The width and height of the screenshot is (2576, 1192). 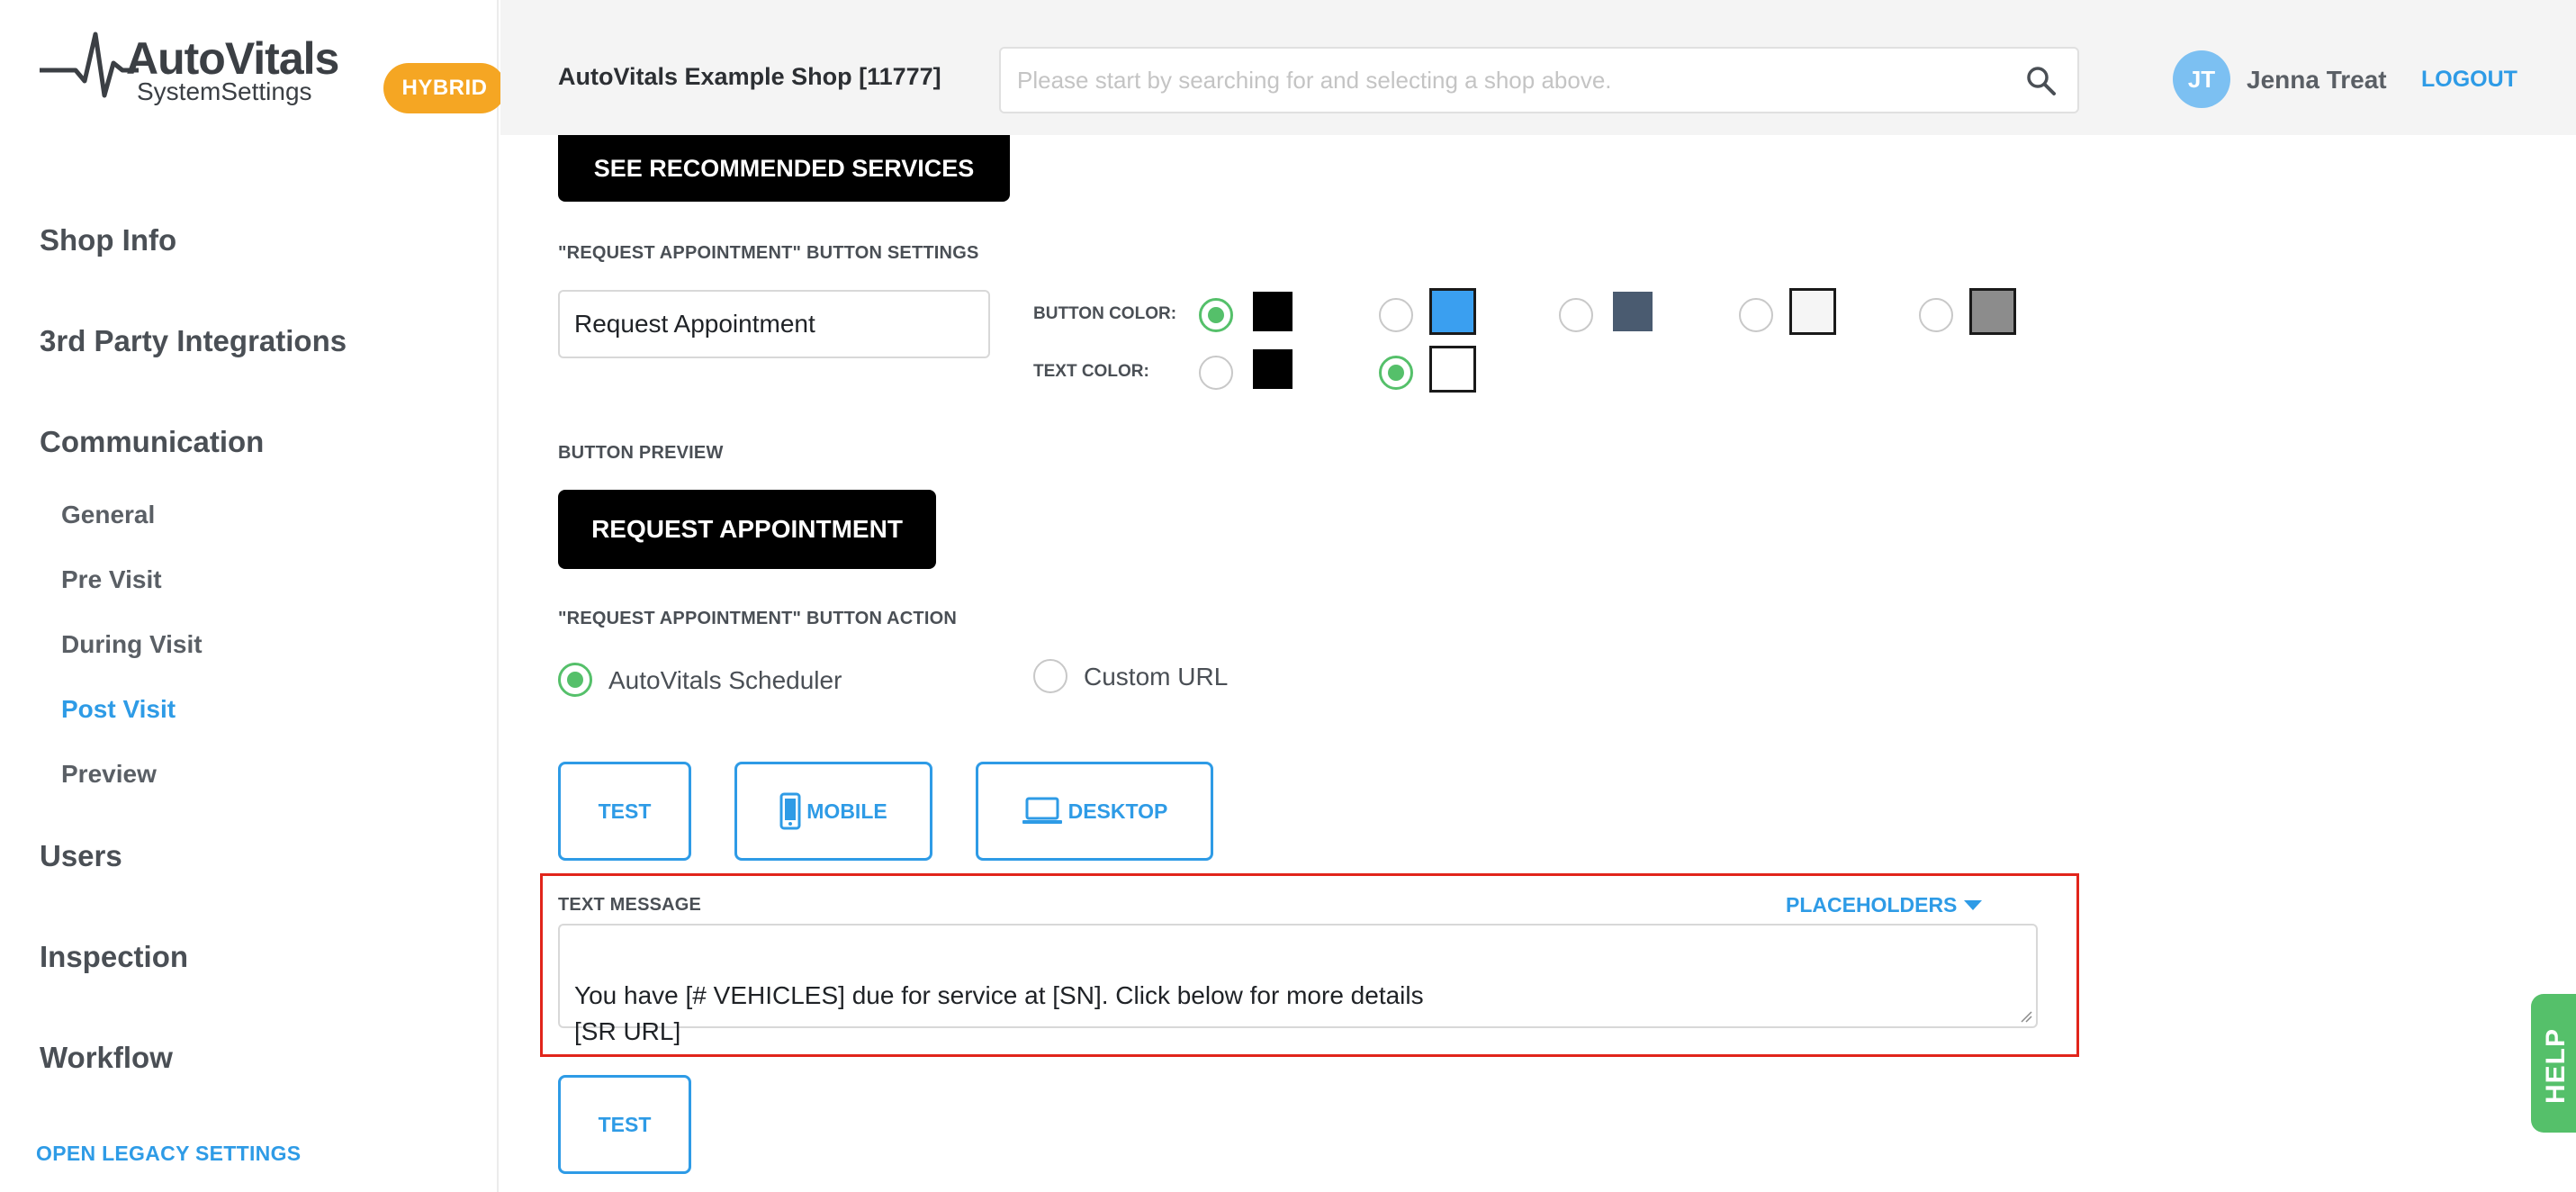 I want to click on mobile-preview-button: MOBILE, so click(x=833, y=811).